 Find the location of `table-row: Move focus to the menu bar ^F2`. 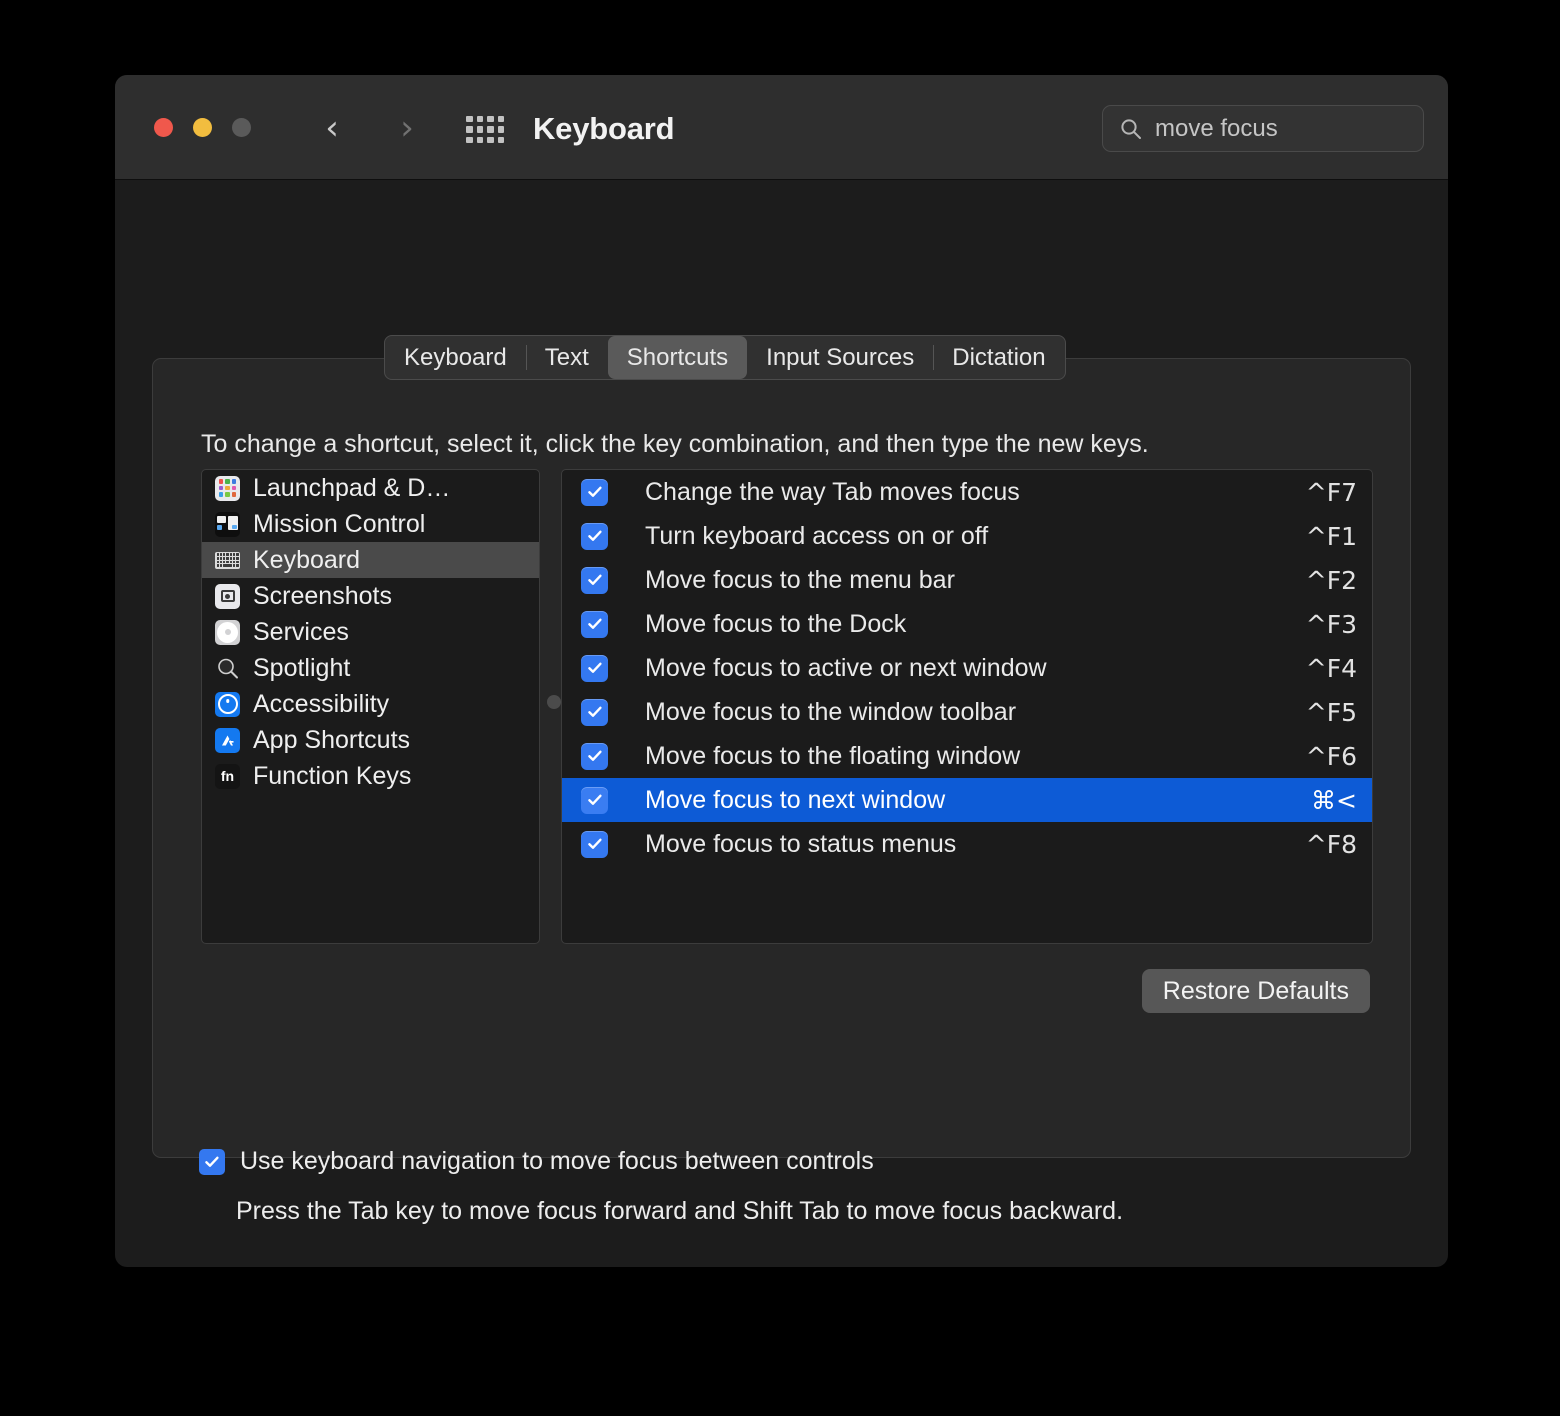

table-row: Move focus to the menu bar ^F2 is located at coordinates (967, 580).